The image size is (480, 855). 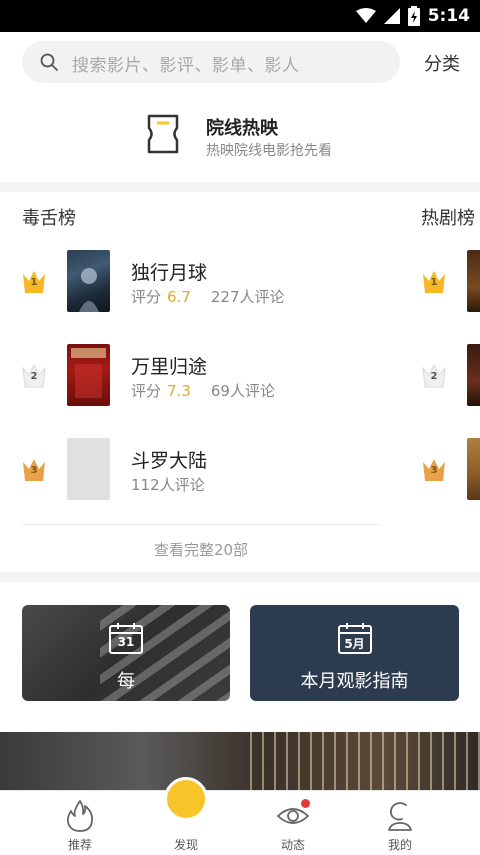 I want to click on category-button: 分类, so click(x=442, y=63).